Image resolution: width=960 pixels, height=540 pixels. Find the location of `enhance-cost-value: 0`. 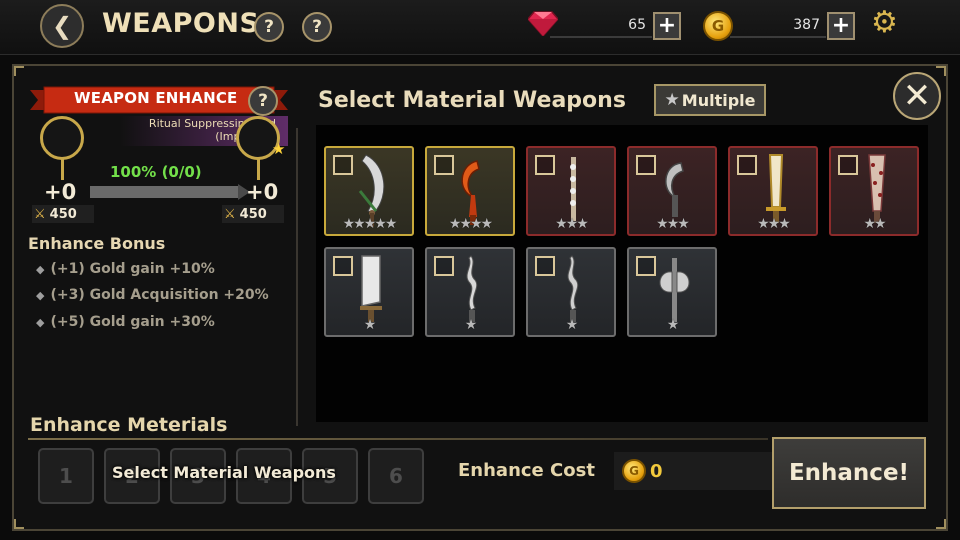

enhance-cost-value: 0 is located at coordinates (656, 471).